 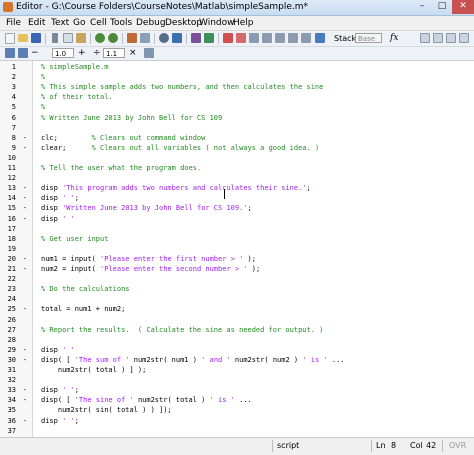 I want to click on multiply-button: ×, so click(x=133, y=53).